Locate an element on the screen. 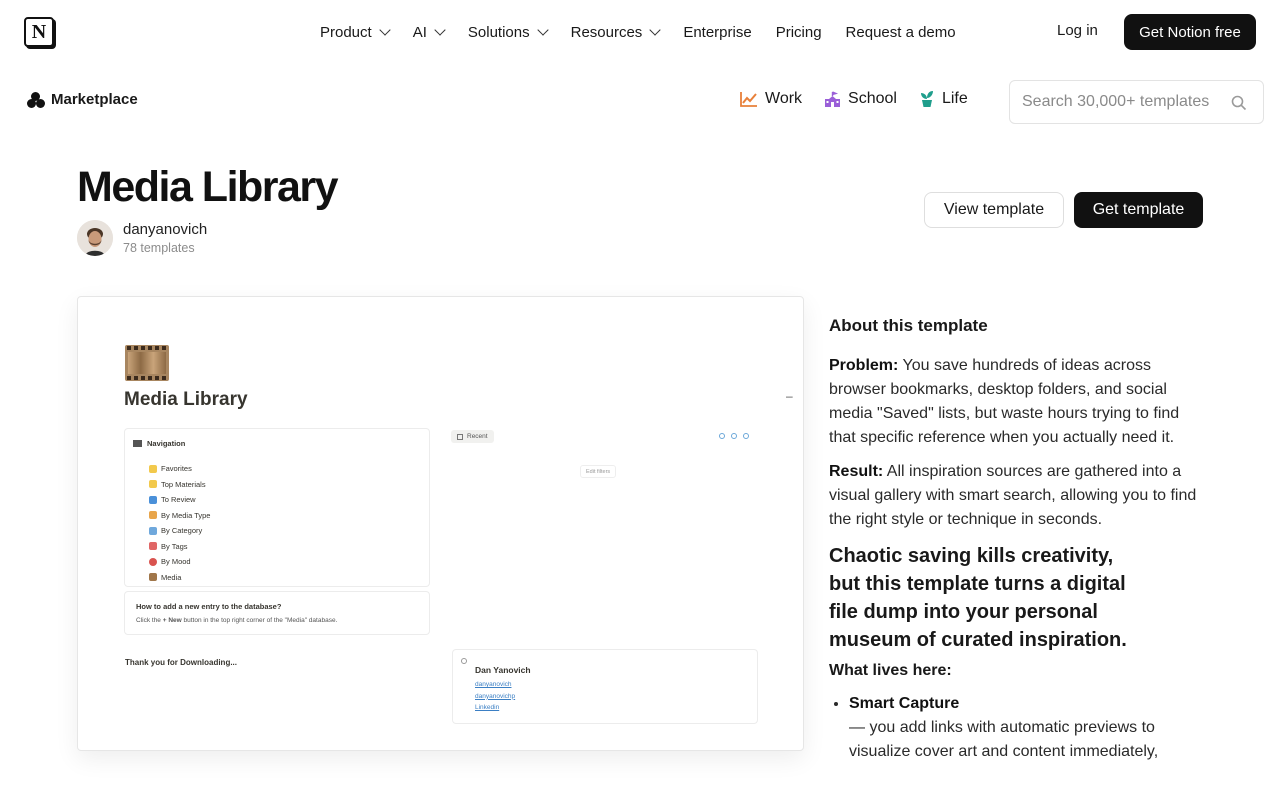 This screenshot has height=800, width=1280. list-item: Media is located at coordinates (179, 578).